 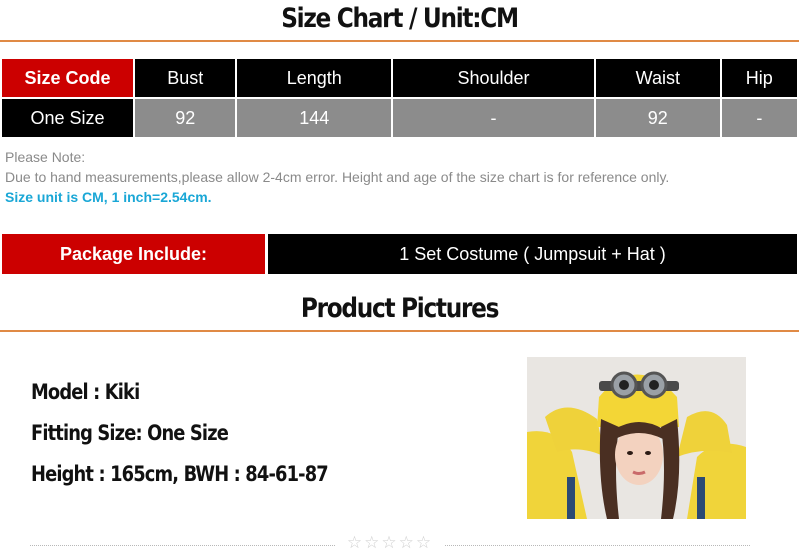 I want to click on package-value: 1 Set Costume ( Jumpsuit + Hat ), so click(x=532, y=254).